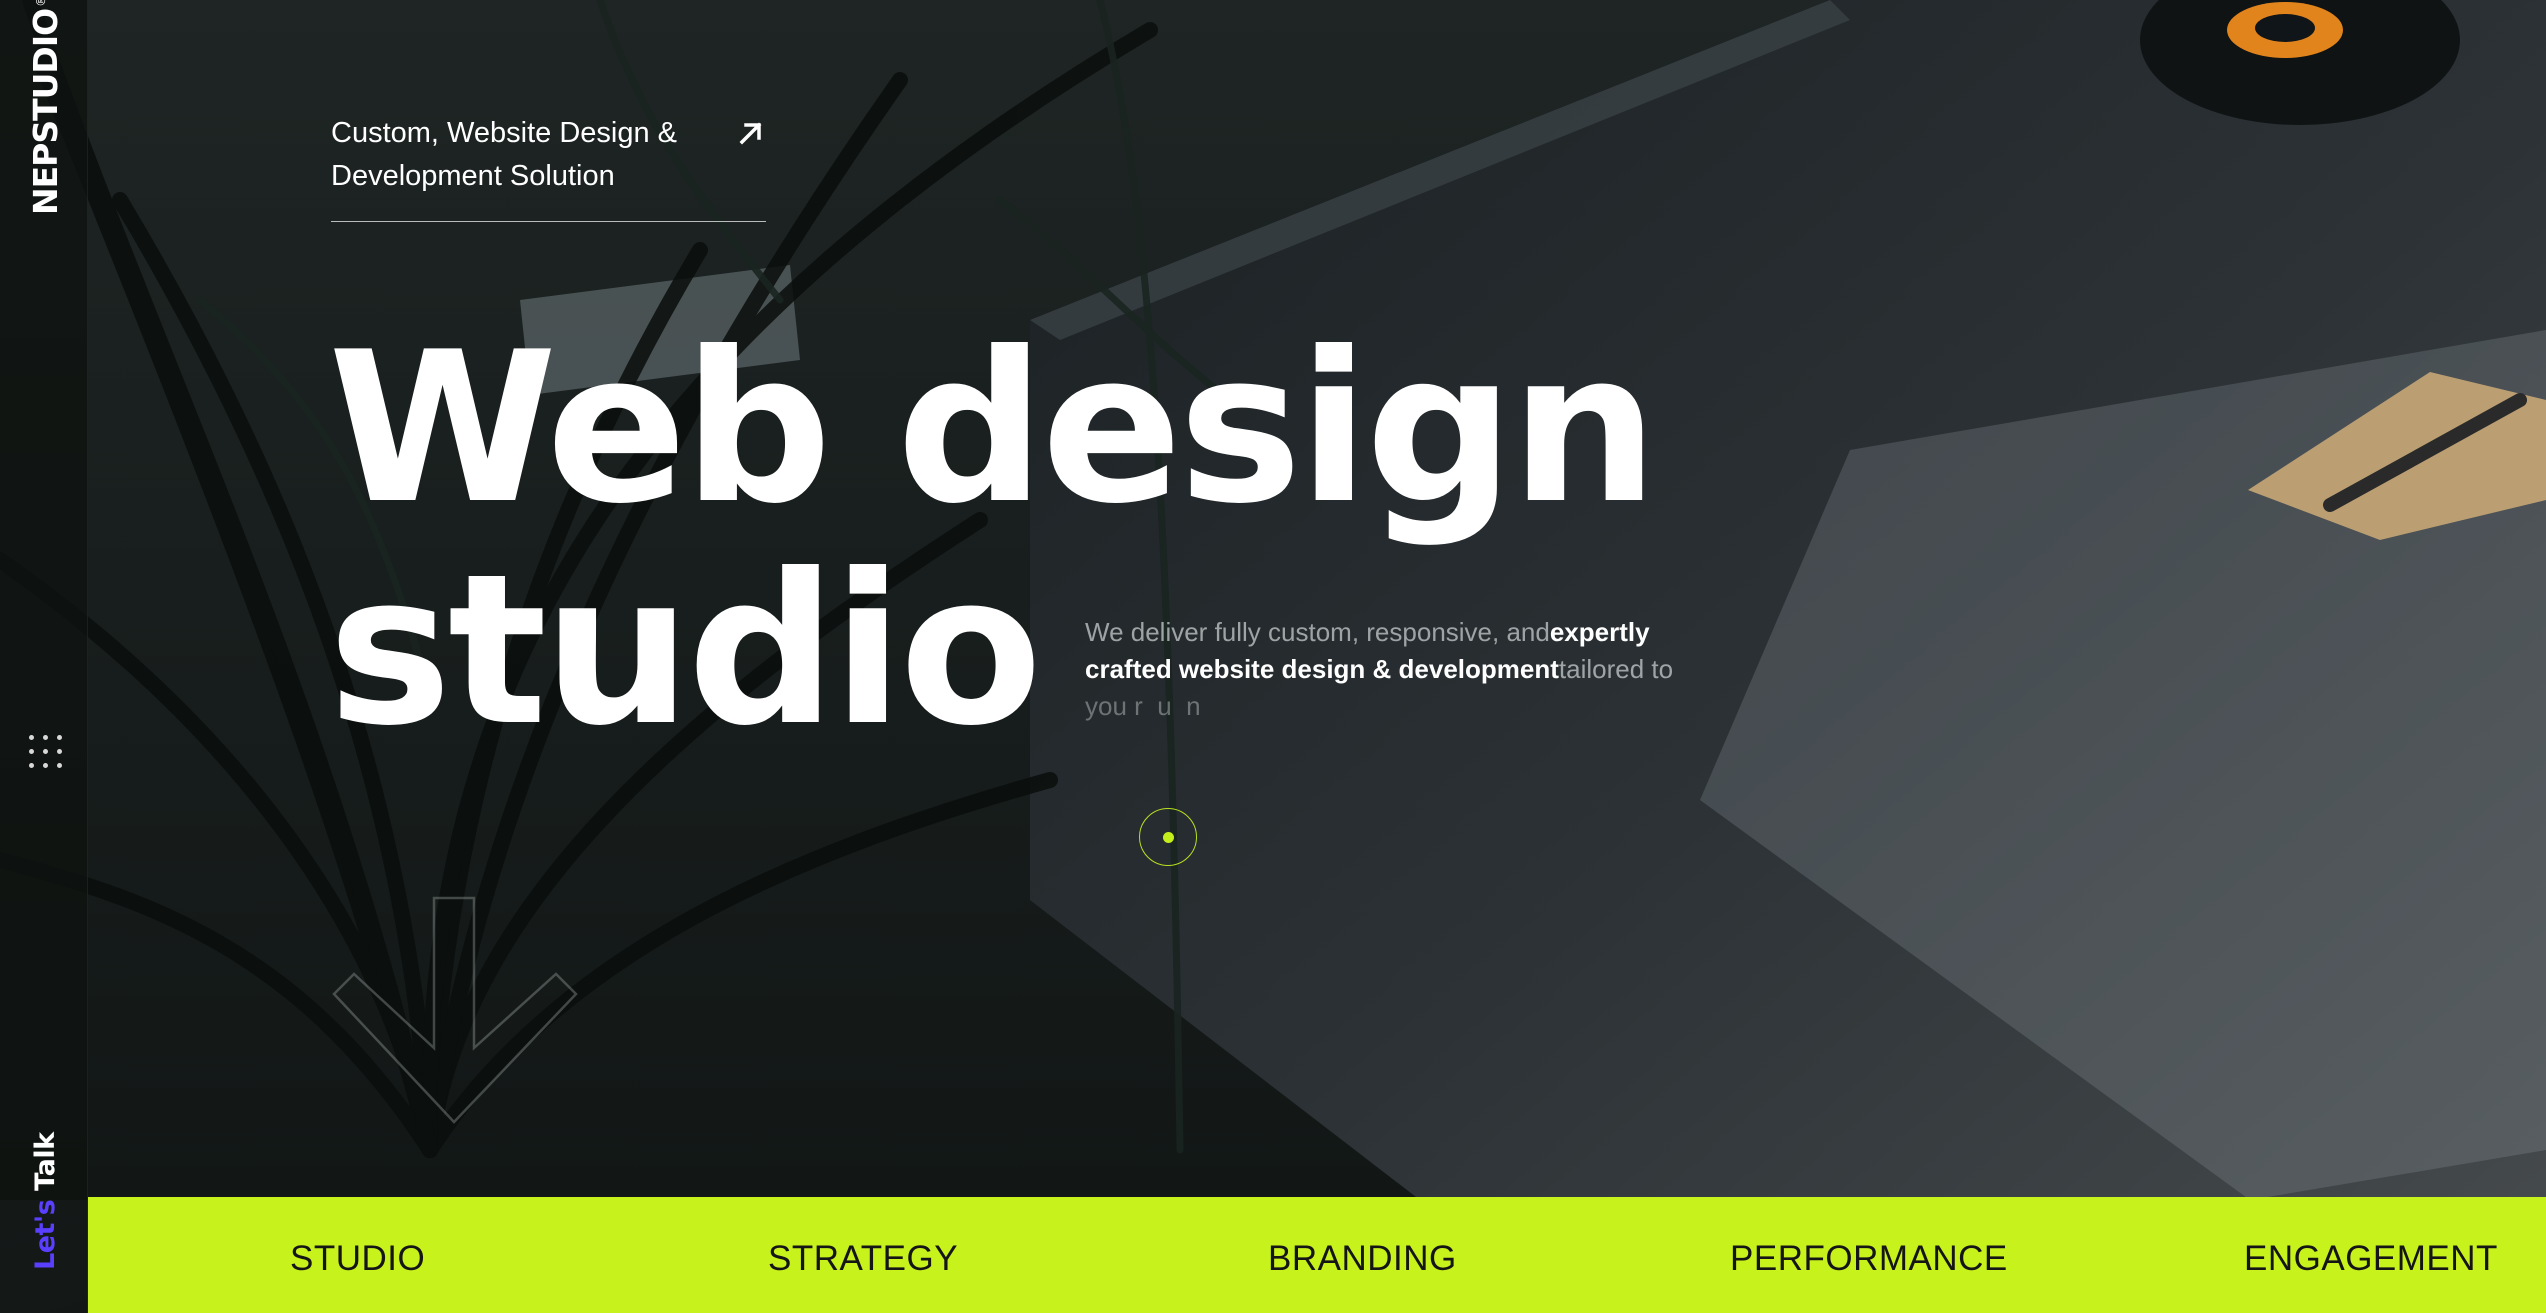  Describe the element at coordinates (357, 1259) in the screenshot. I see `band-item-studio: STUDIO` at that location.